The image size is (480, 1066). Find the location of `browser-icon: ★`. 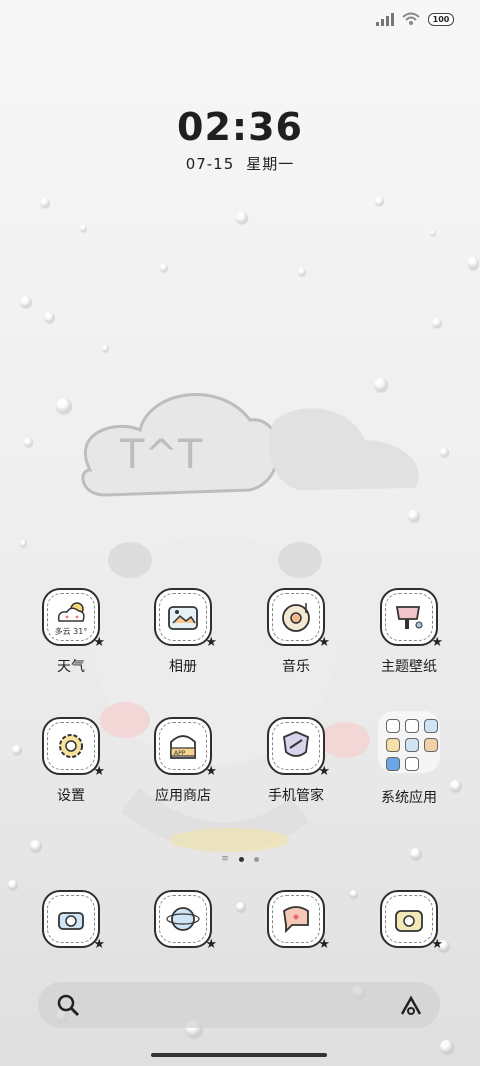

browser-icon: ★ is located at coordinates (185, 921).